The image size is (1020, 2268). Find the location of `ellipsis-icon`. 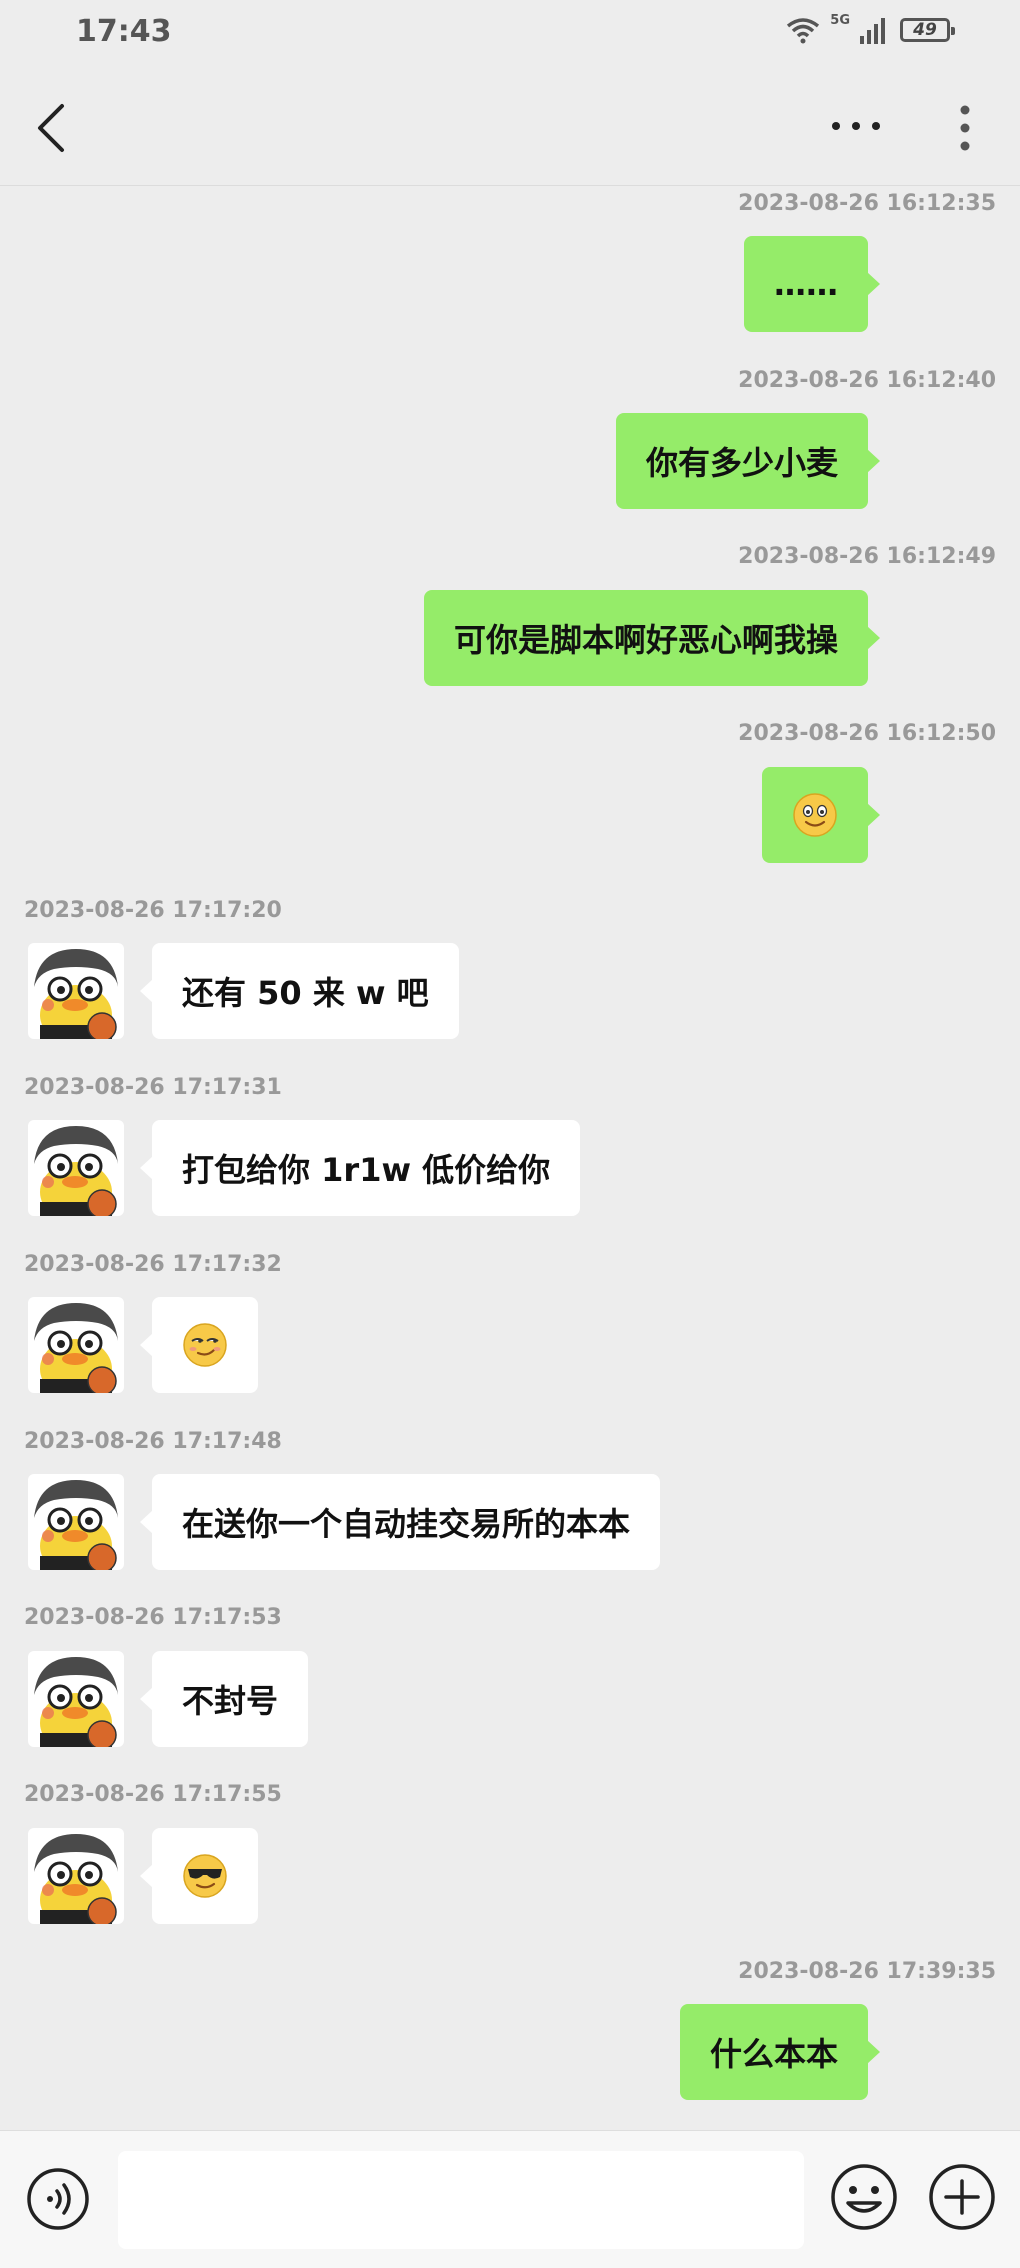

ellipsis-icon is located at coordinates (856, 126).